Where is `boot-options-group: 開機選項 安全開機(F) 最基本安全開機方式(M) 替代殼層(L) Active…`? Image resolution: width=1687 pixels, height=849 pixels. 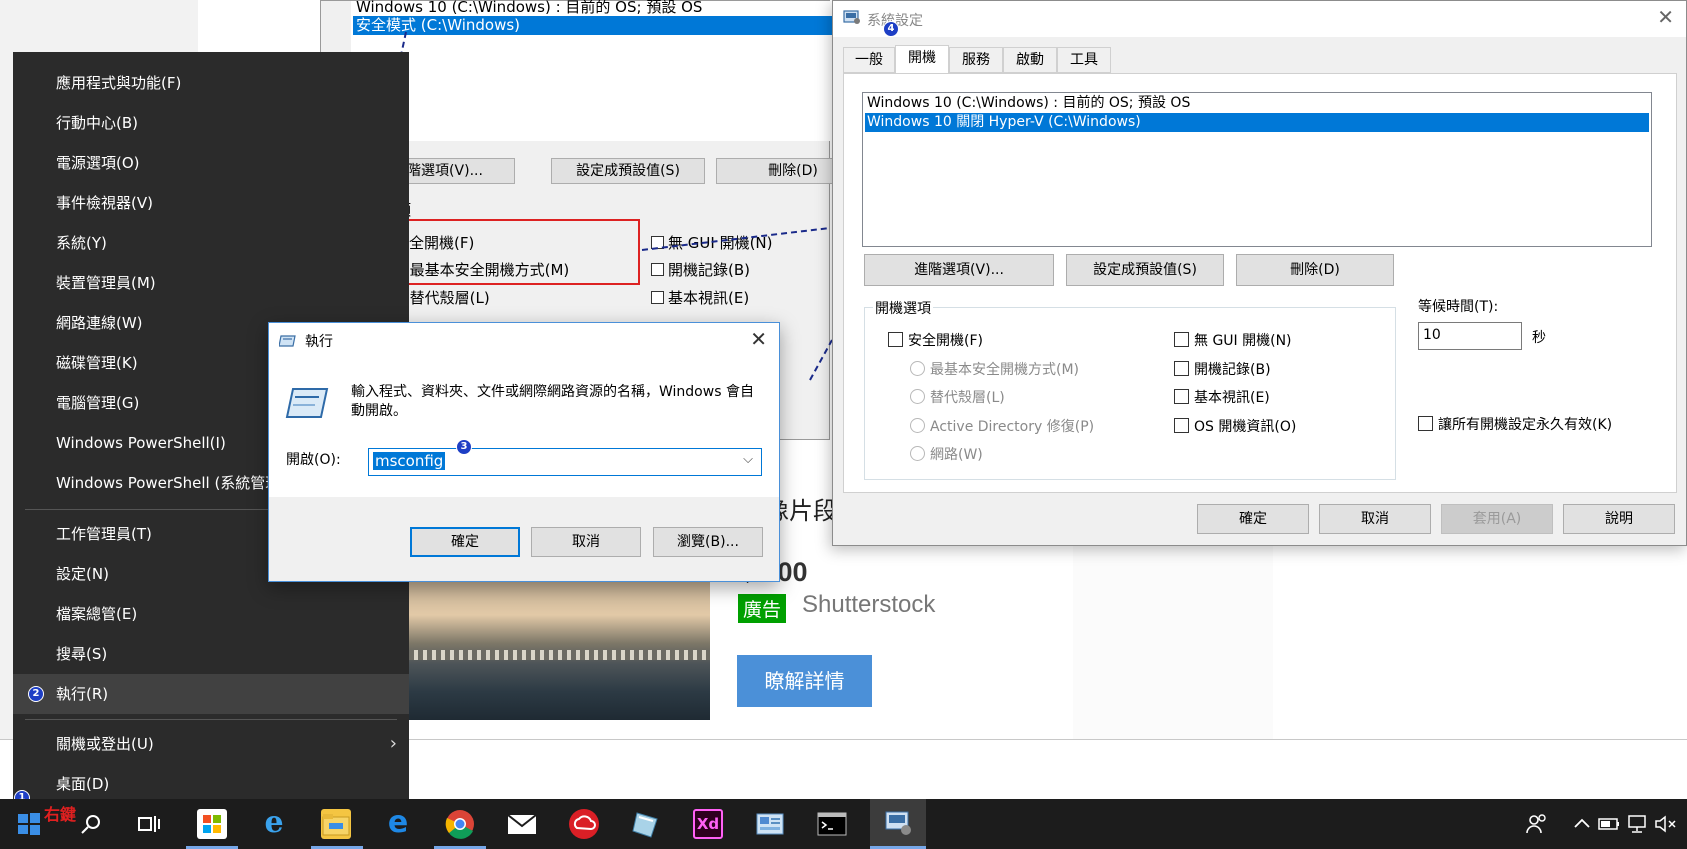 boot-options-group: 開機選項 安全開機(F) 最基本安全開機方式(M) 替代殼層(L) Active… is located at coordinates (1130, 389).